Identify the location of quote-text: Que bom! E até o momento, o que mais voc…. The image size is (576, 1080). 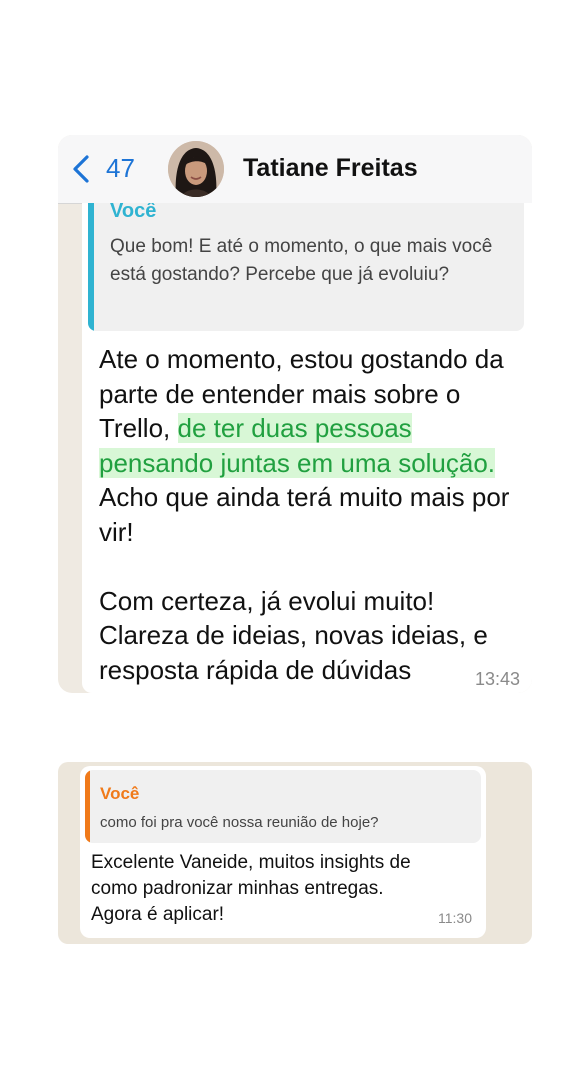
(301, 260).